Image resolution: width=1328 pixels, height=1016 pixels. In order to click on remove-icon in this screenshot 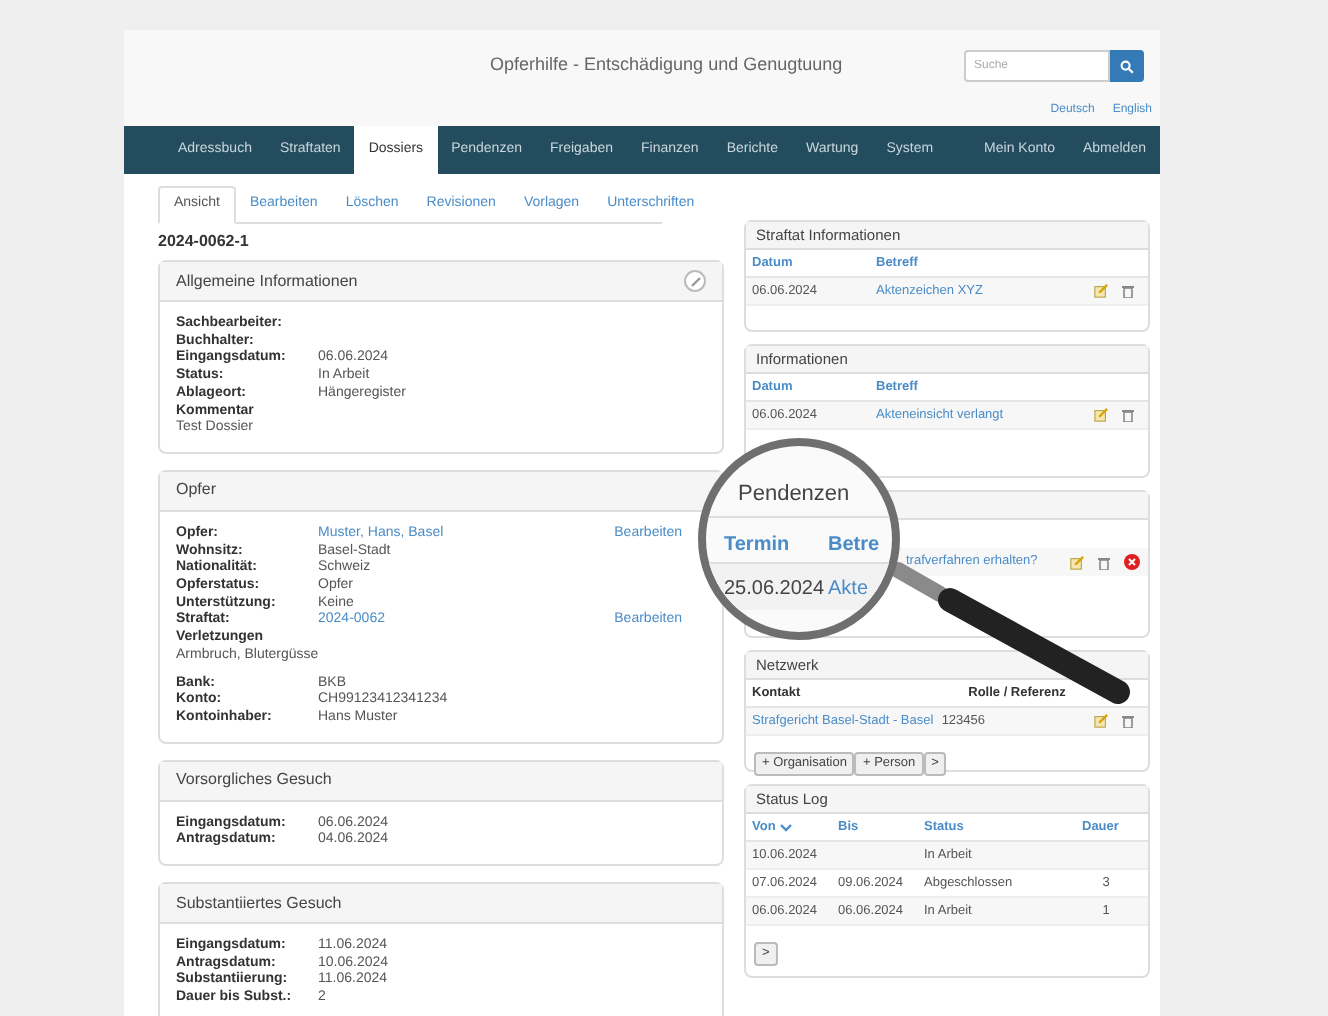, I will do `click(1132, 562)`.